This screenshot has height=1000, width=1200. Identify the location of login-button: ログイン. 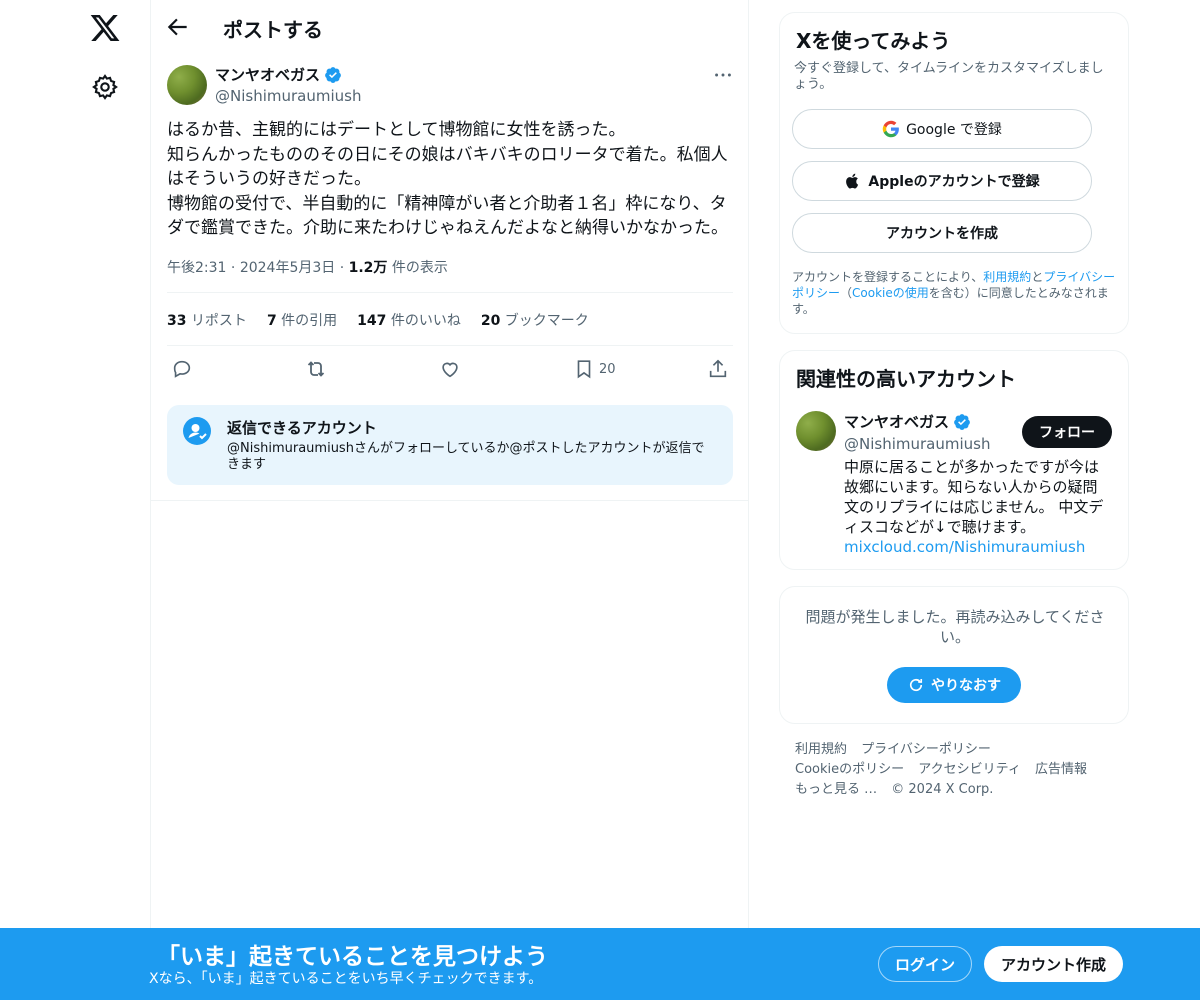
(925, 964).